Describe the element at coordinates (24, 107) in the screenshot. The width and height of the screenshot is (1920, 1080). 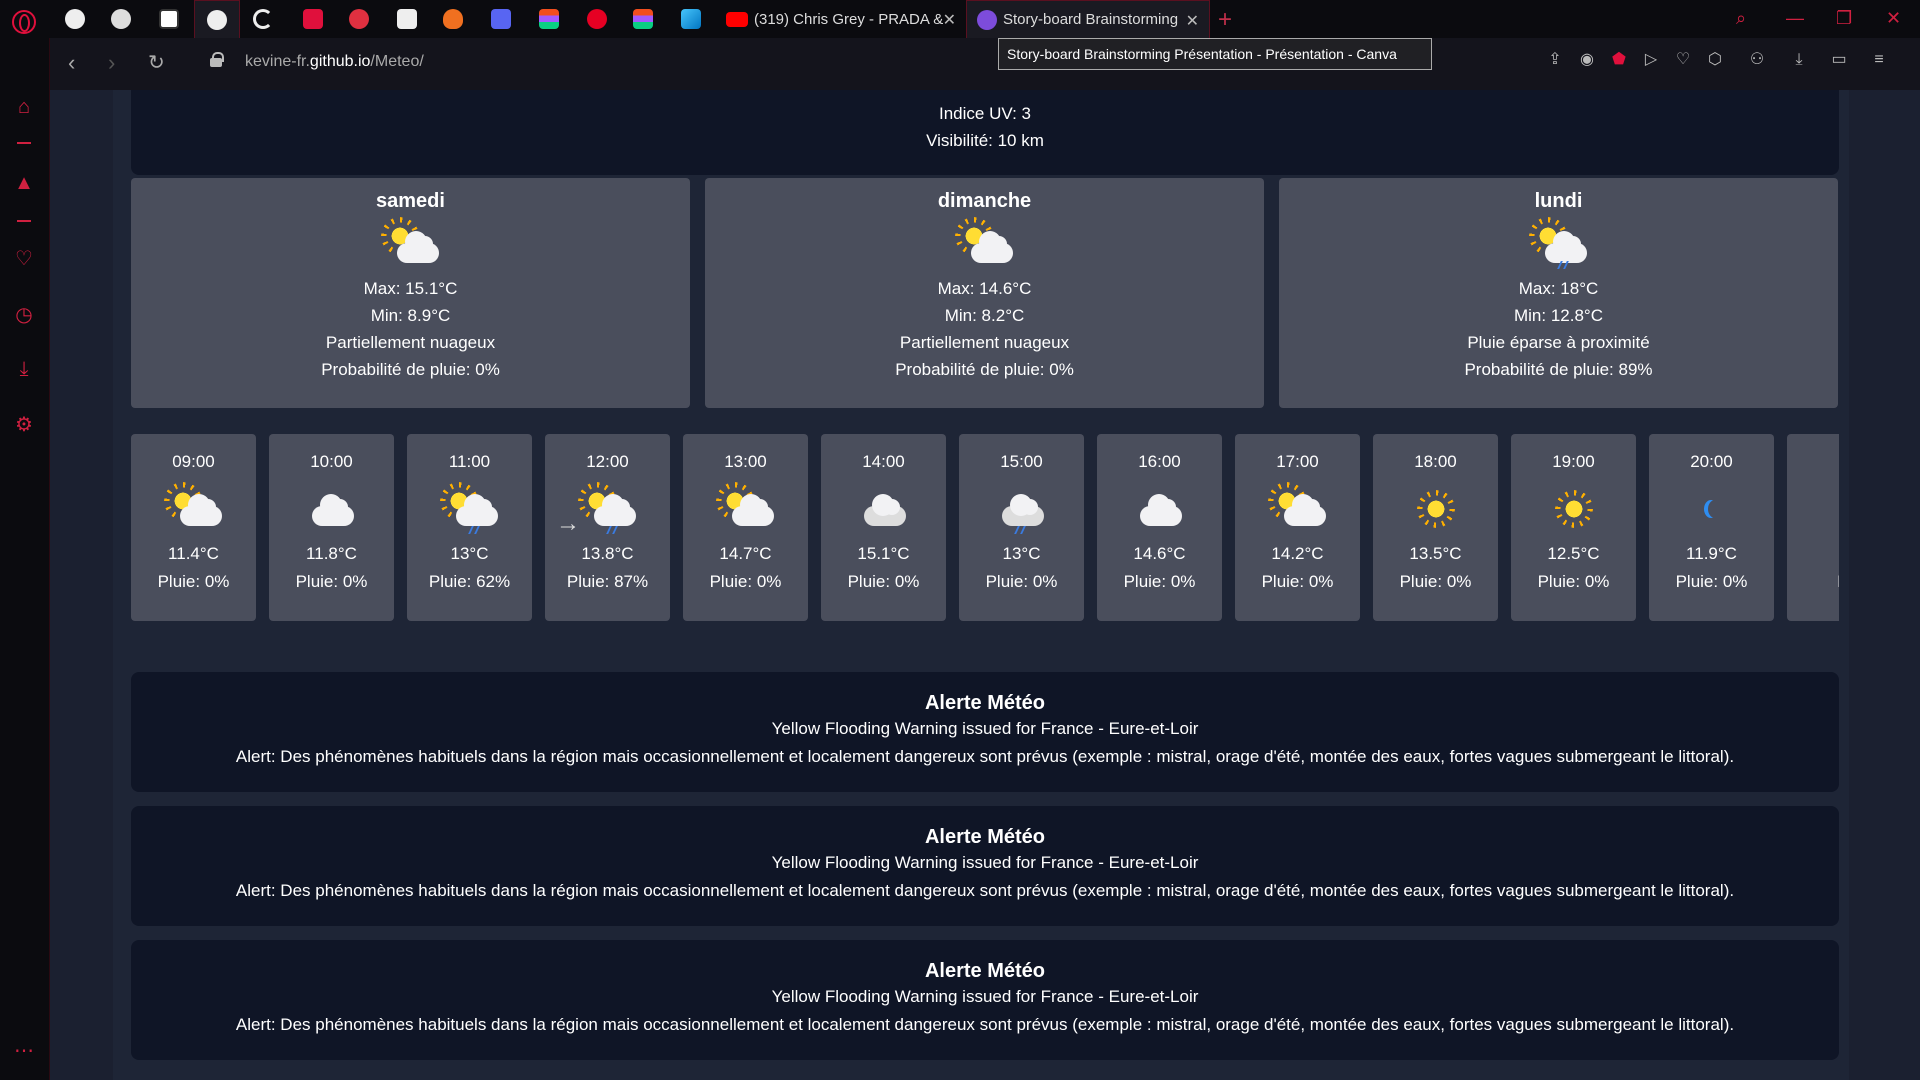
I see `bag-icon: ⌂` at that location.